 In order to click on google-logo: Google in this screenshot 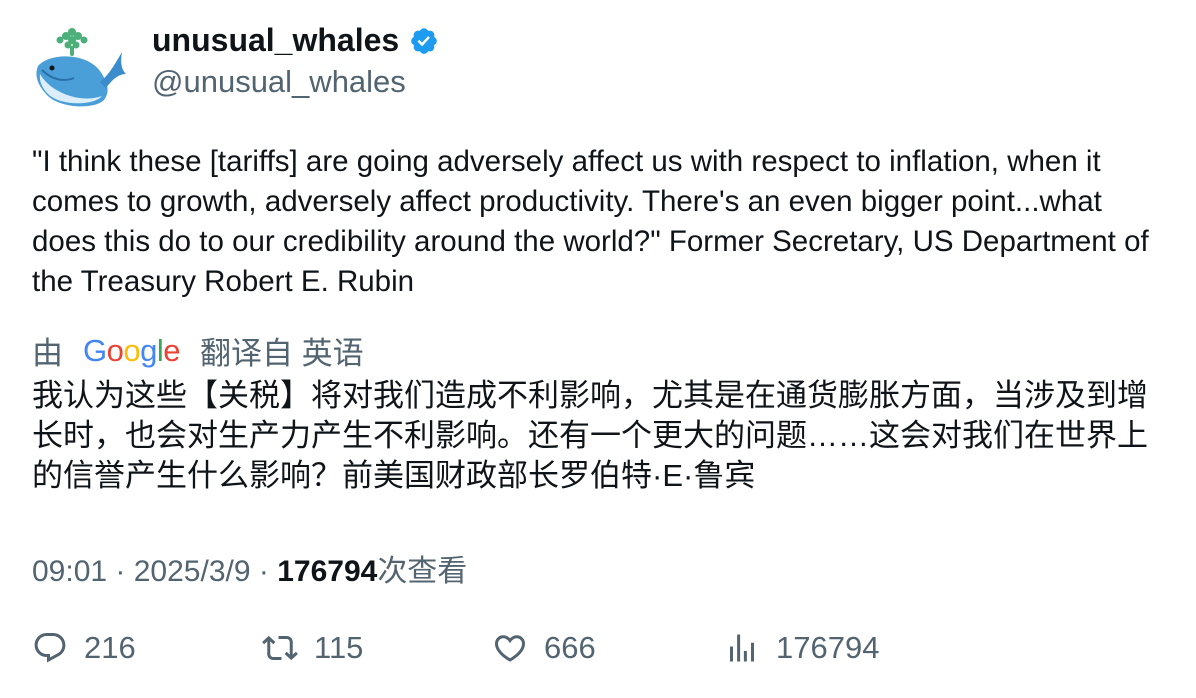, I will do `click(132, 350)`.